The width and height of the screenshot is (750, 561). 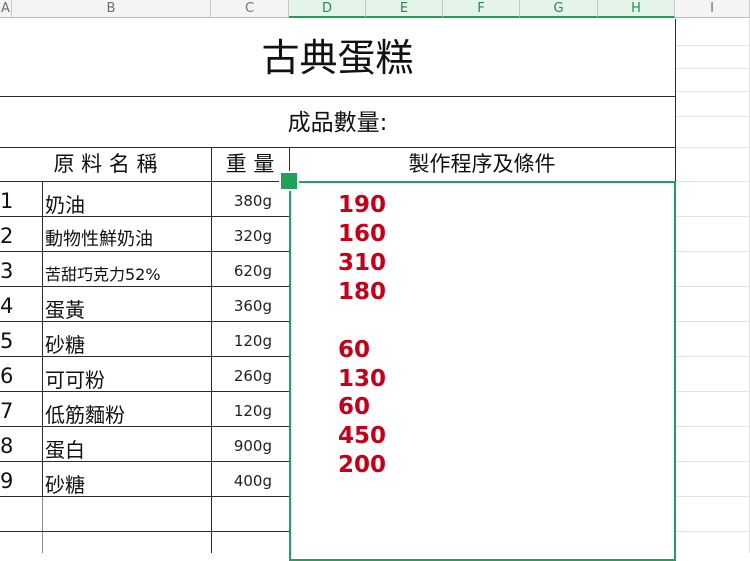 What do you see at coordinates (15, 481) in the screenshot?
I see `row-number: 9` at bounding box center [15, 481].